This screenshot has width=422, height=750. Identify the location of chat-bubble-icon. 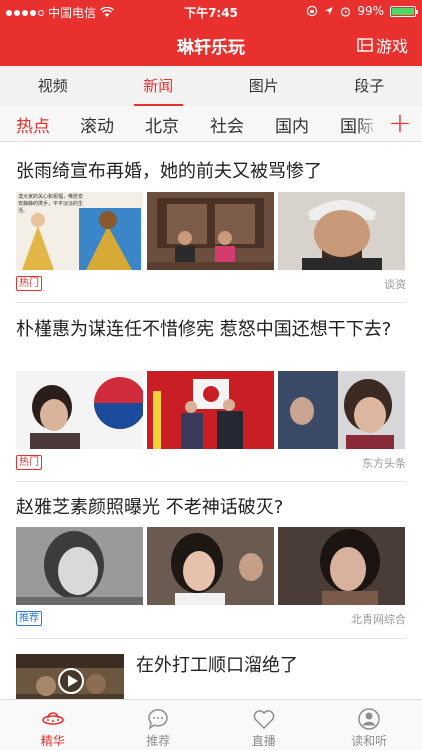
(158, 719).